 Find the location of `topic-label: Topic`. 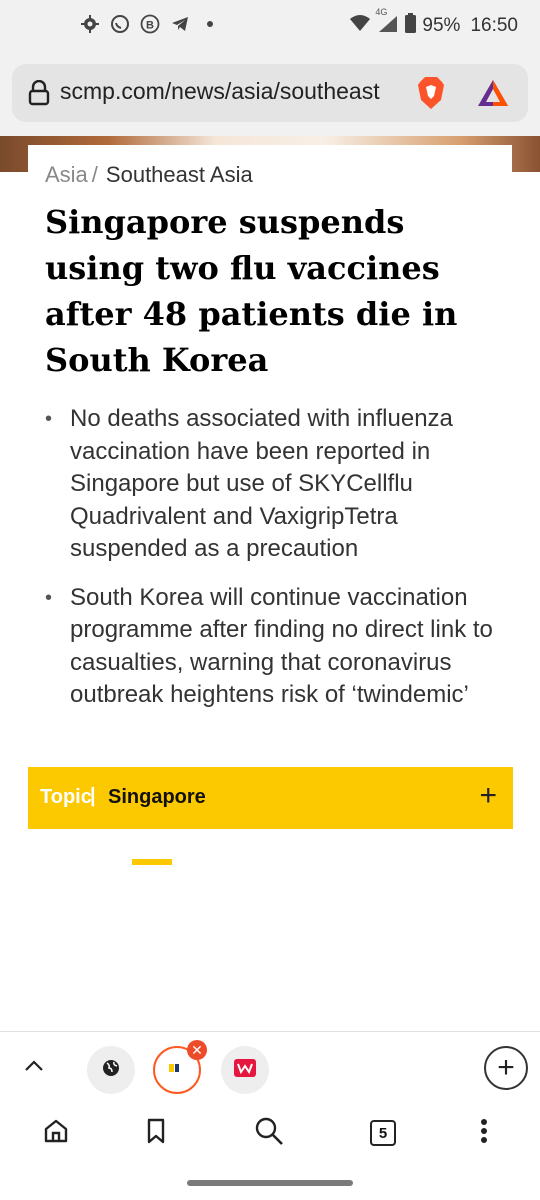

topic-label: Topic is located at coordinates (66, 797).